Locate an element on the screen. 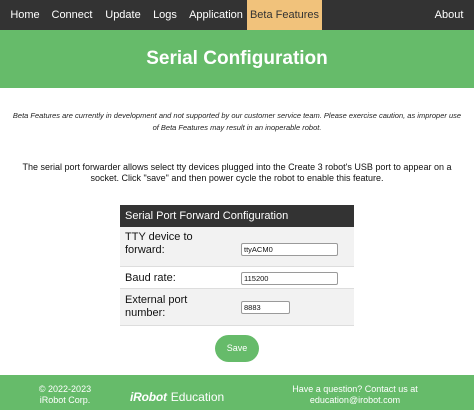 This screenshot has height=410, width=474. tty-device-input is located at coordinates (289, 249).